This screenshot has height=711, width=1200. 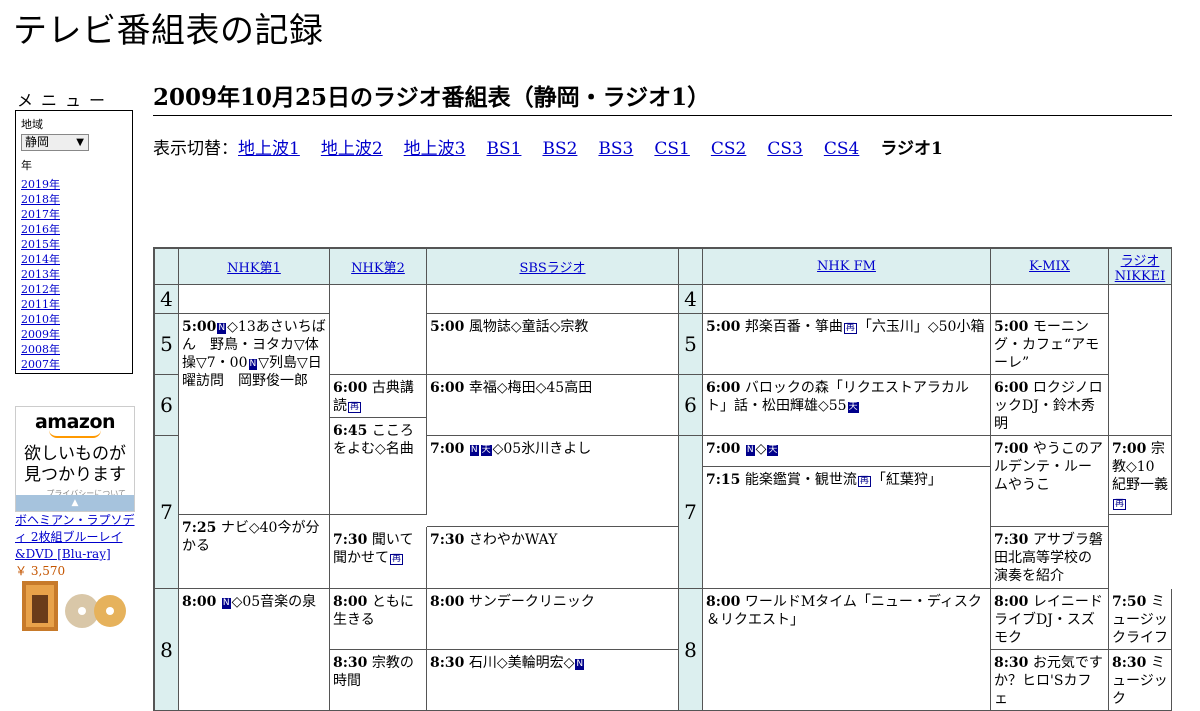 I want to click on year-link-2011: 2011年, so click(x=40, y=304).